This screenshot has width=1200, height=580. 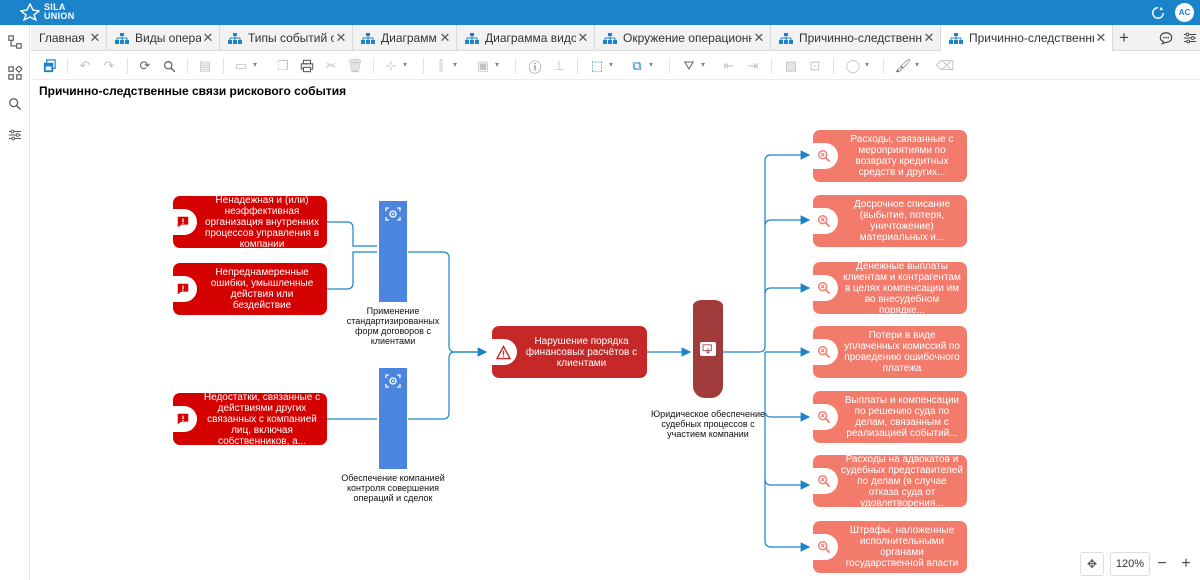 What do you see at coordinates (815, 66) in the screenshot?
I see `text-frame-icon: ⊡` at bounding box center [815, 66].